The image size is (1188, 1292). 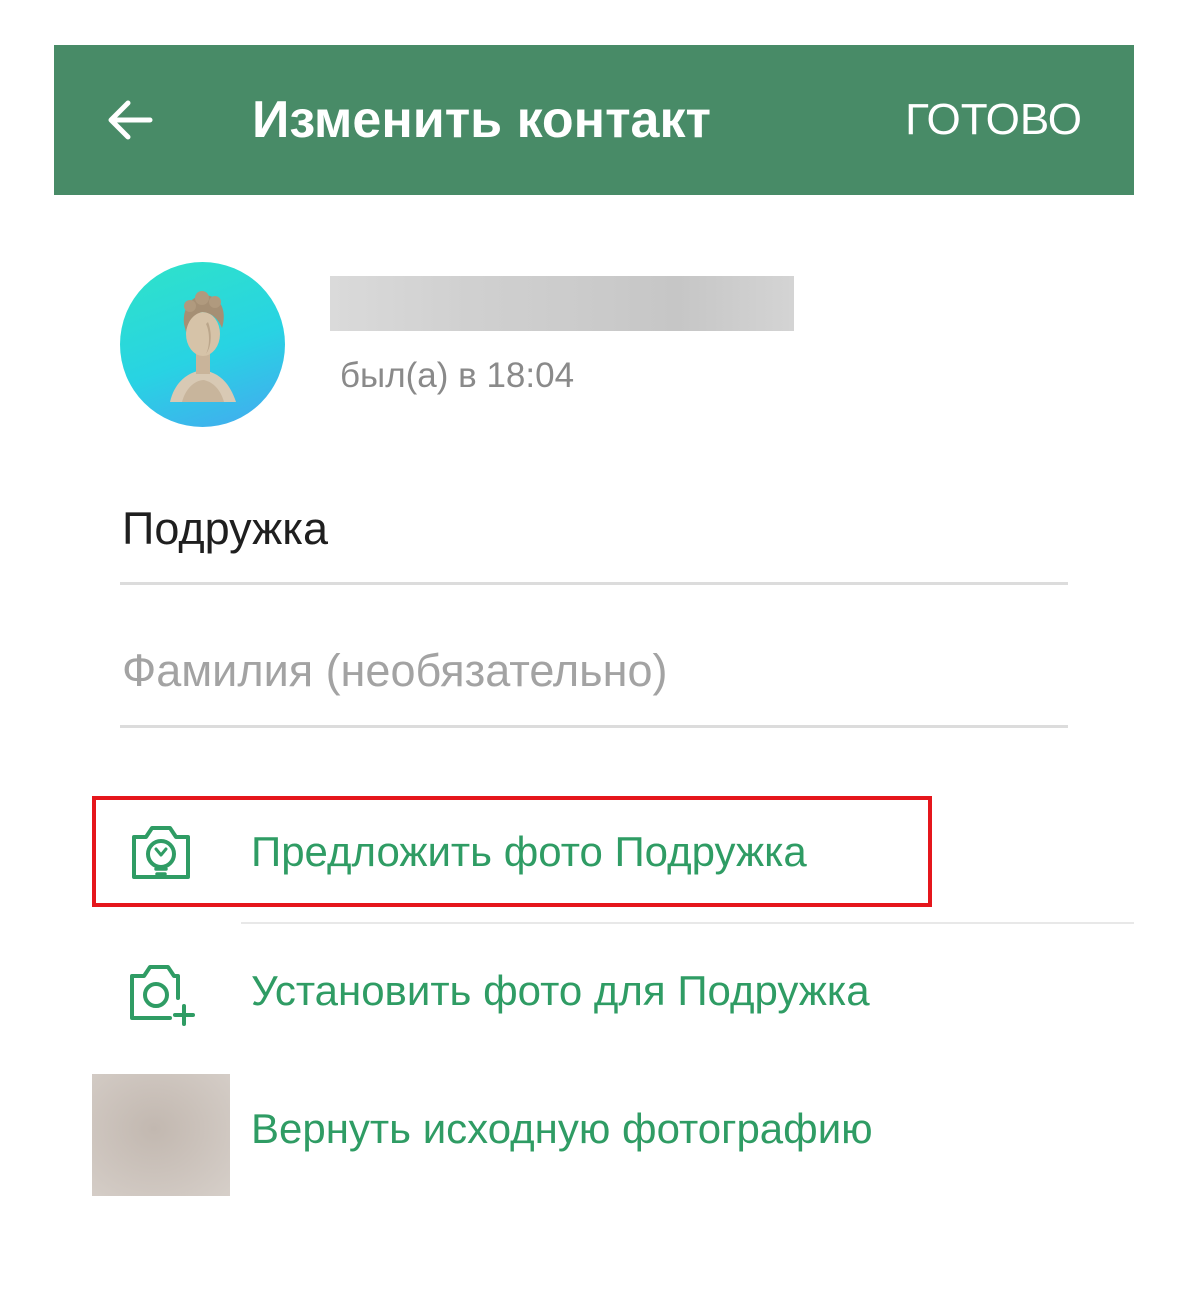 What do you see at coordinates (481, 120) in the screenshot?
I see `page-title: Изменить контакт` at bounding box center [481, 120].